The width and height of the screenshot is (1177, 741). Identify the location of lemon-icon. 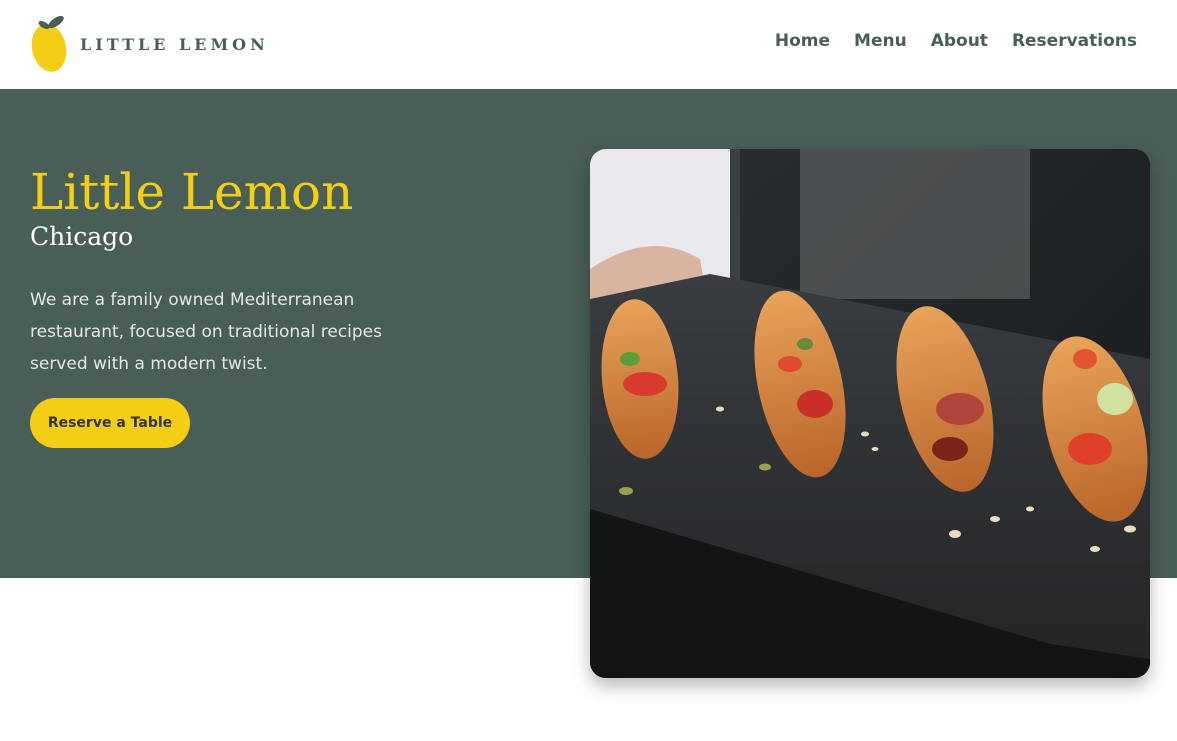
(49, 43).